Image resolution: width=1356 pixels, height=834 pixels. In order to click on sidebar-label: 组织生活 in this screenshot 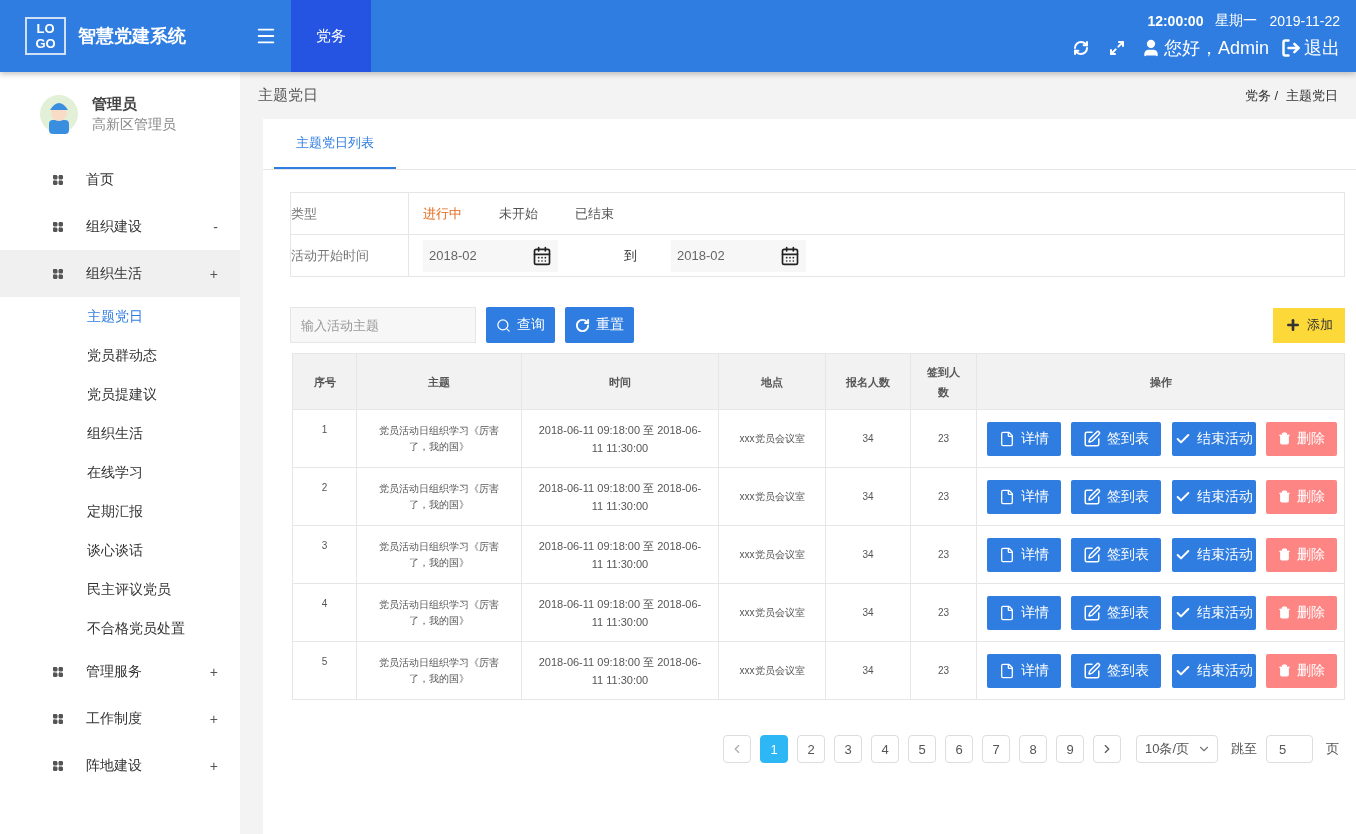, I will do `click(114, 273)`.